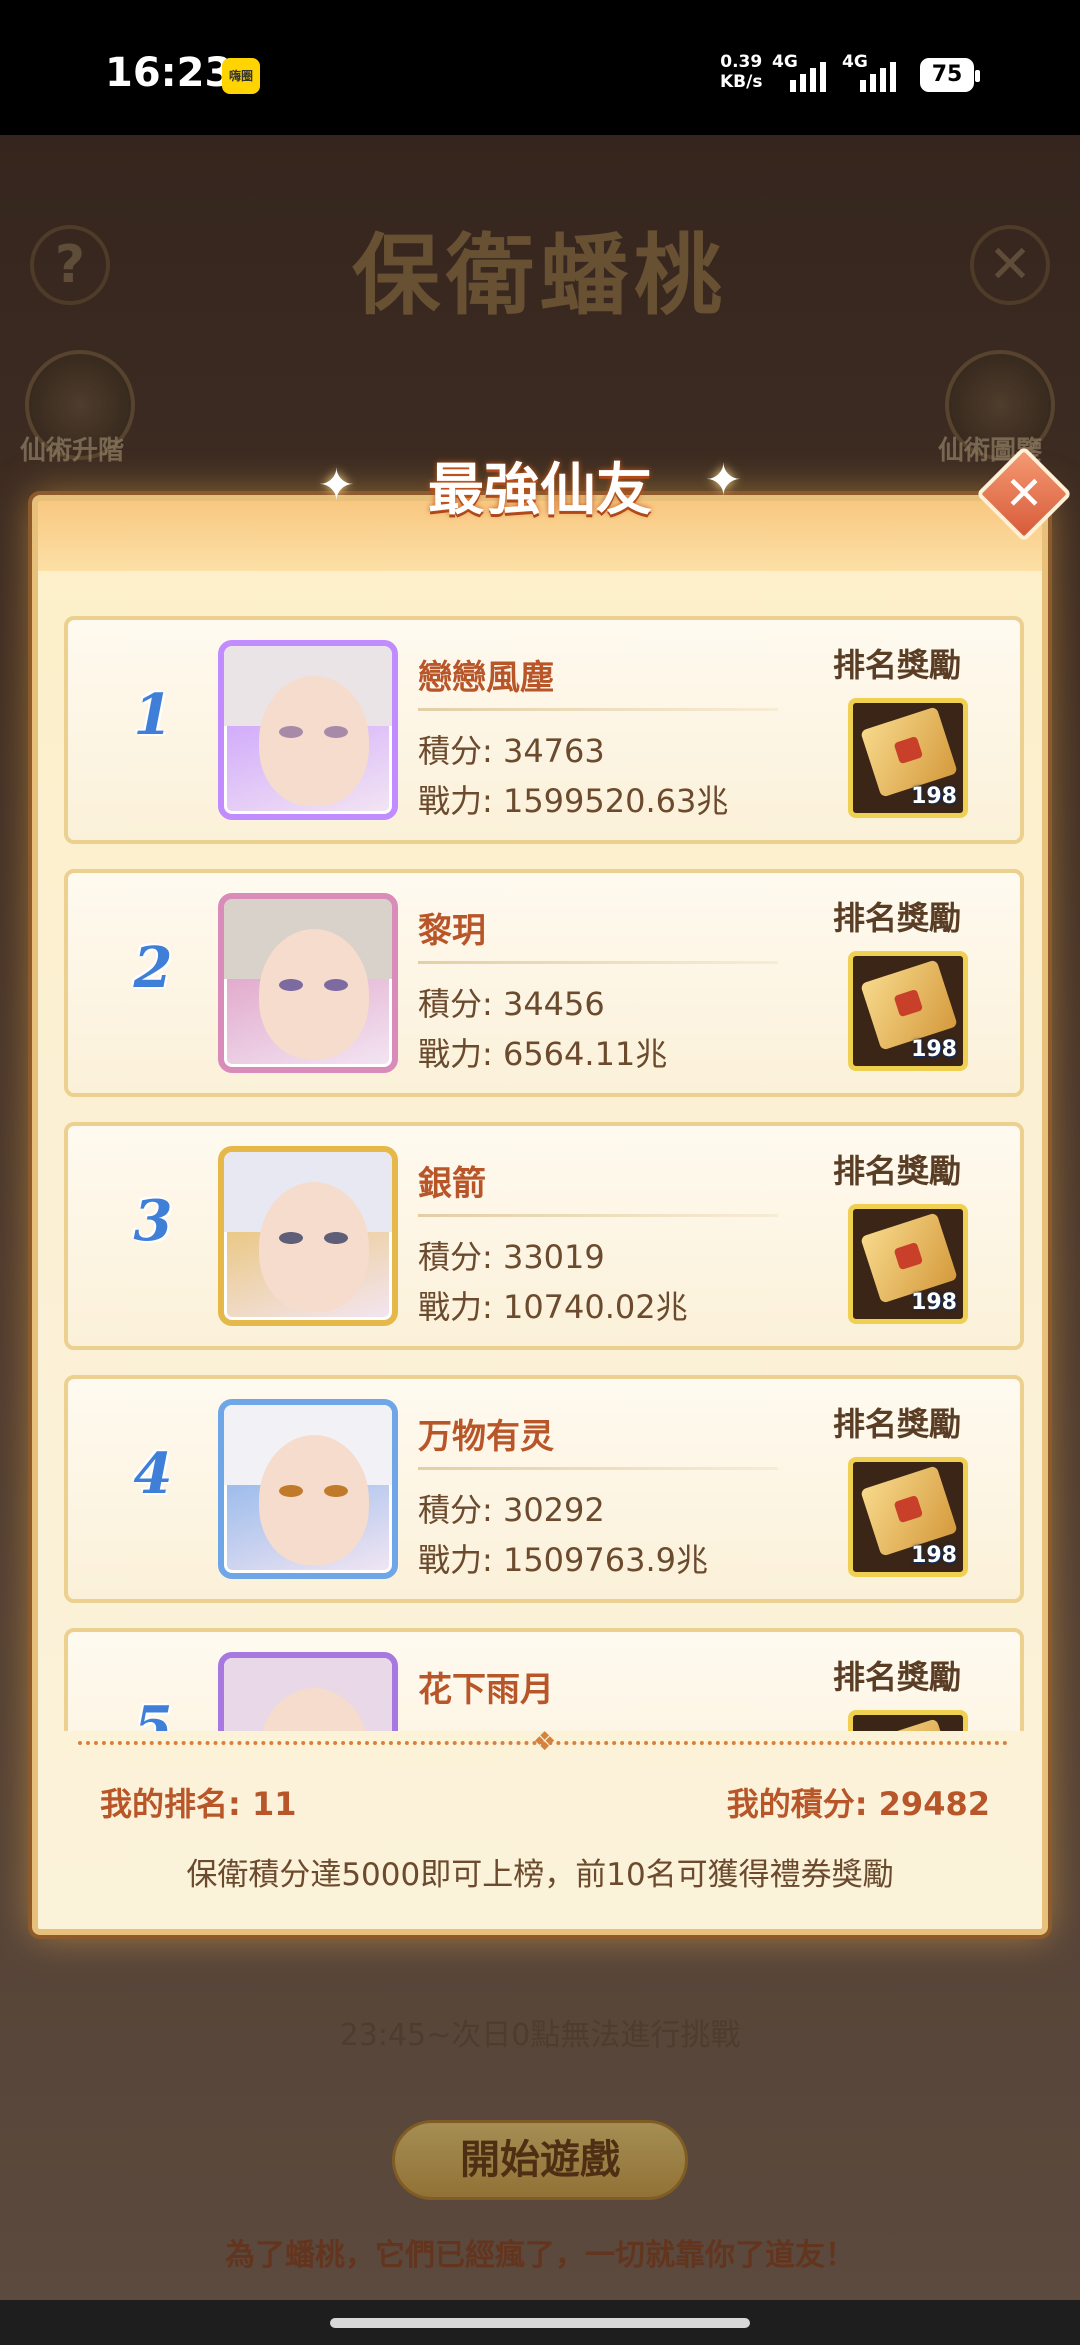 Image resolution: width=1080 pixels, height=2345 pixels. I want to click on player-name: 戀戀風塵, so click(486, 678).